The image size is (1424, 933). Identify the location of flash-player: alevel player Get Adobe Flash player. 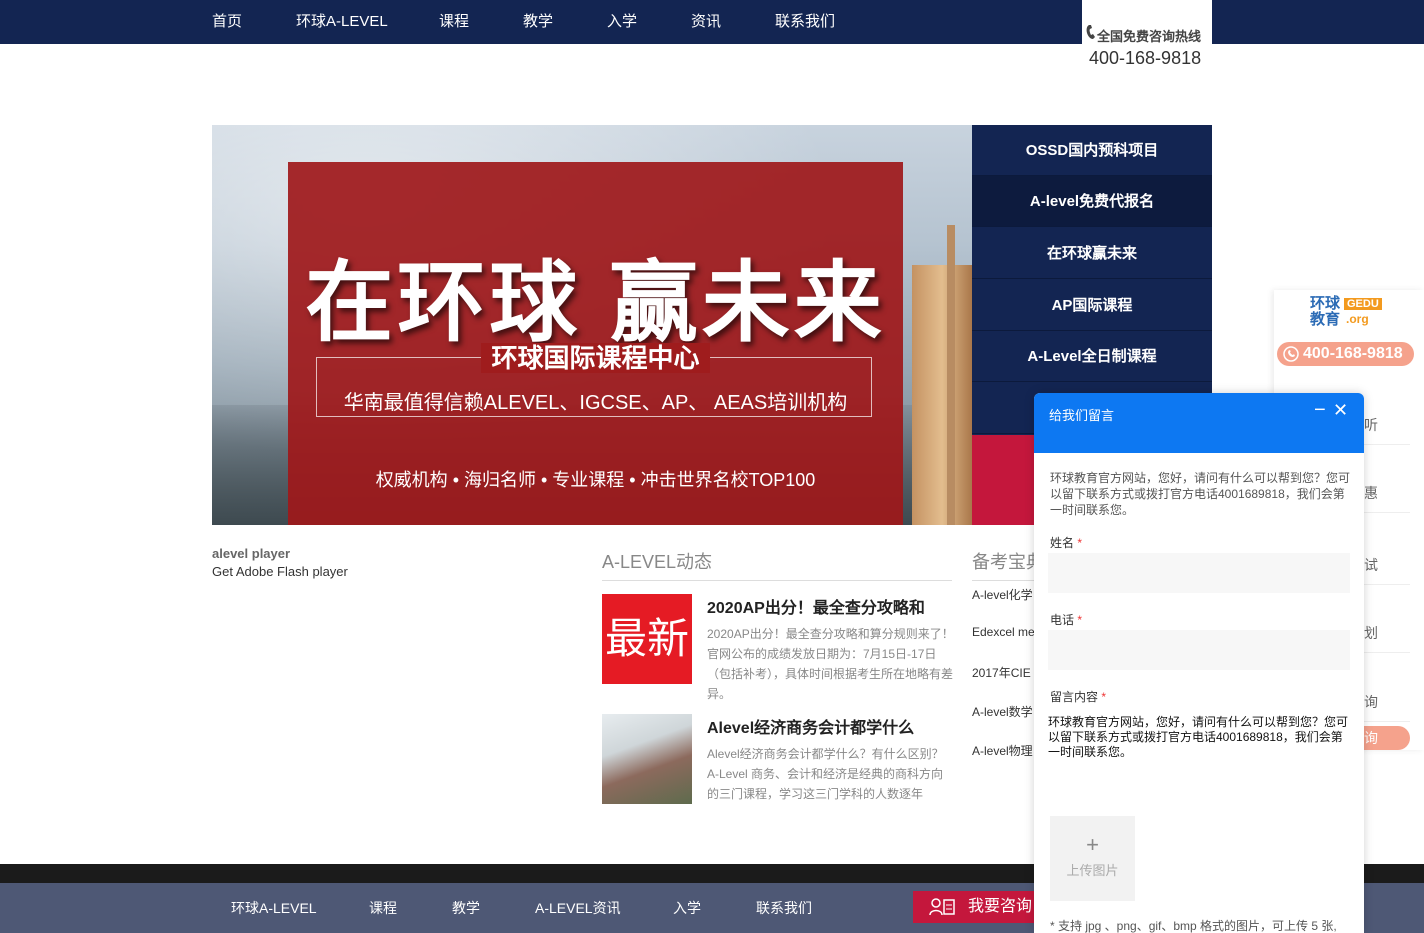
(280, 562).